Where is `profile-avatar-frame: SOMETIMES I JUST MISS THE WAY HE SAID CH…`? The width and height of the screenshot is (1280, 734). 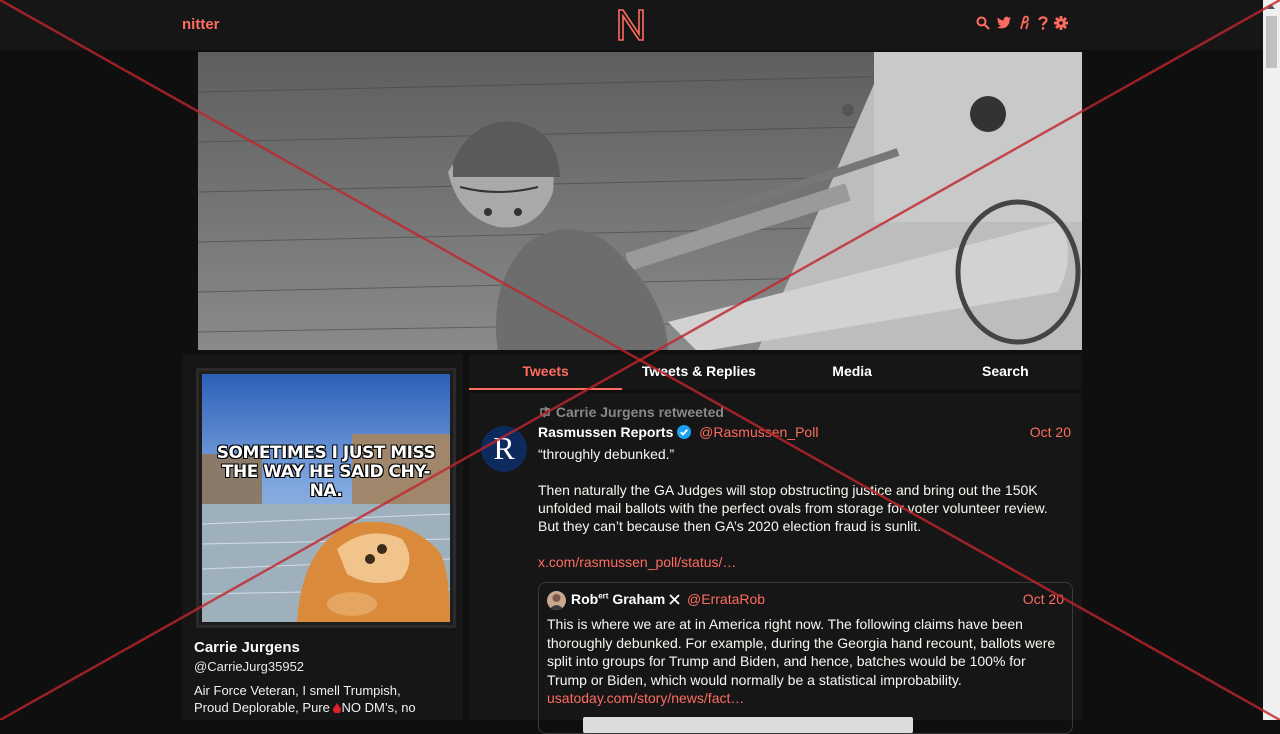
profile-avatar-frame: SOMETIMES I JUST MISS THE WAY HE SAID CH… is located at coordinates (326, 498).